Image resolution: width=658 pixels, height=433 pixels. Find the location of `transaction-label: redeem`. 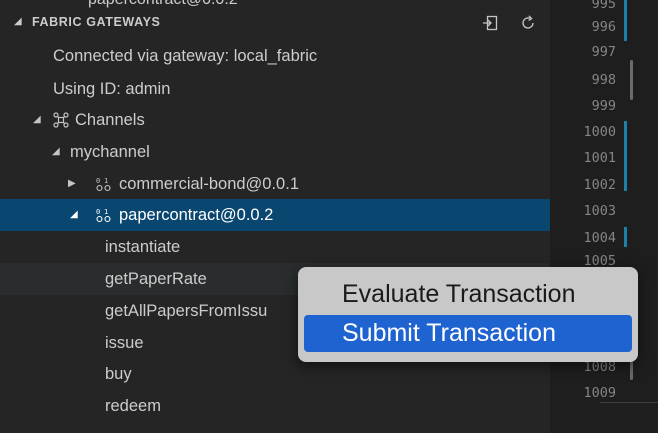

transaction-label: redeem is located at coordinates (133, 406).